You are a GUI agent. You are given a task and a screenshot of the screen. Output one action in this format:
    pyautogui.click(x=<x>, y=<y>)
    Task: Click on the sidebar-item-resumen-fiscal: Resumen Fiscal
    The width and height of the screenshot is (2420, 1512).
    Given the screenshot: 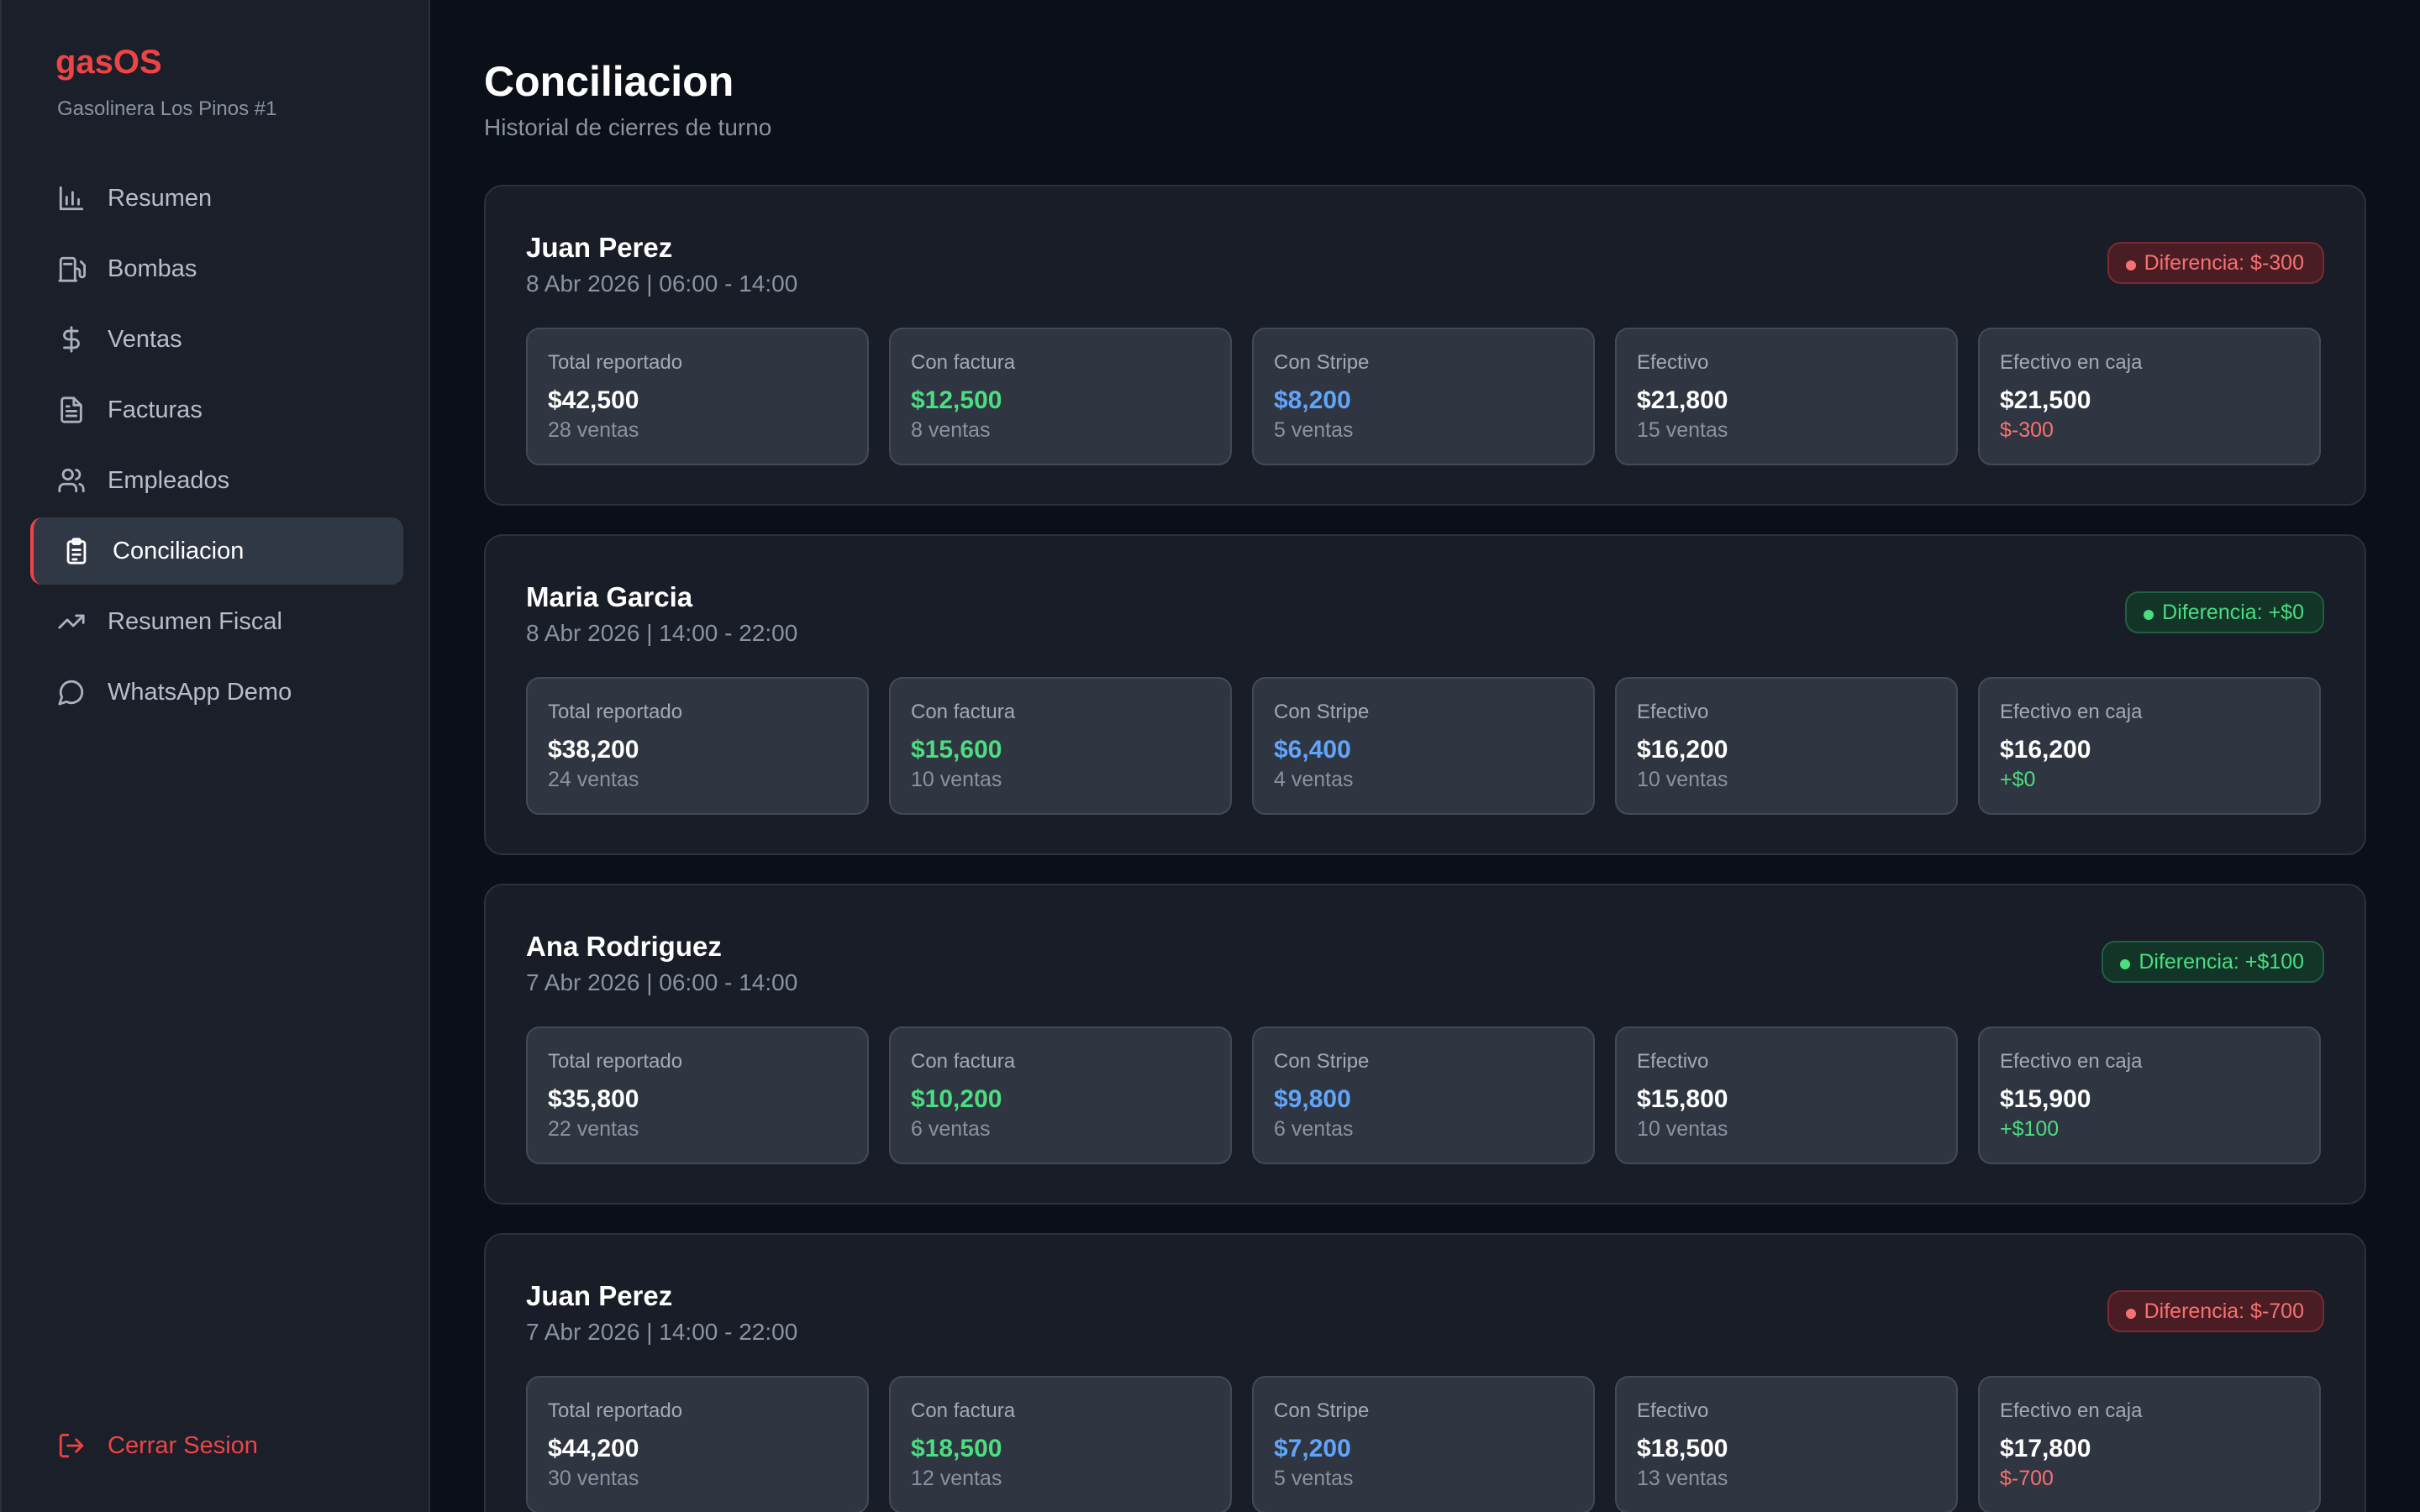 What is the action you would take?
    pyautogui.click(x=217, y=621)
    